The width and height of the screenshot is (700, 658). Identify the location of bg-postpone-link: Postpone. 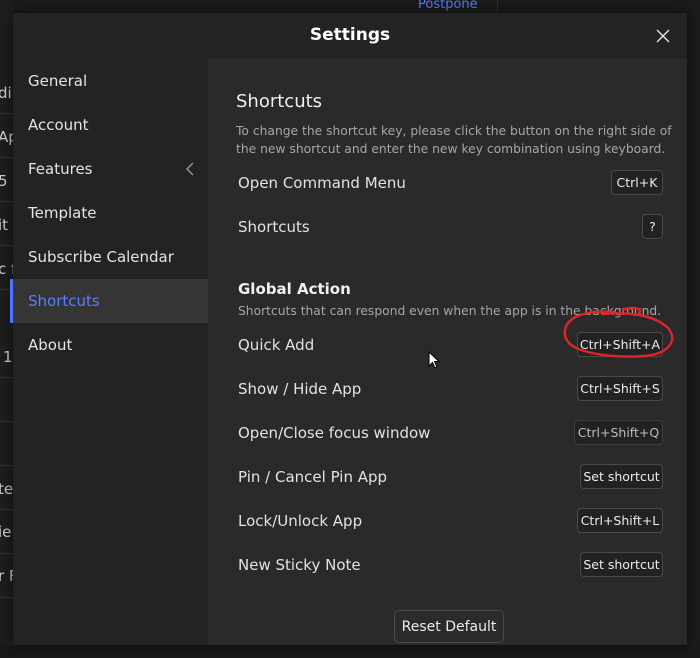
(448, 6).